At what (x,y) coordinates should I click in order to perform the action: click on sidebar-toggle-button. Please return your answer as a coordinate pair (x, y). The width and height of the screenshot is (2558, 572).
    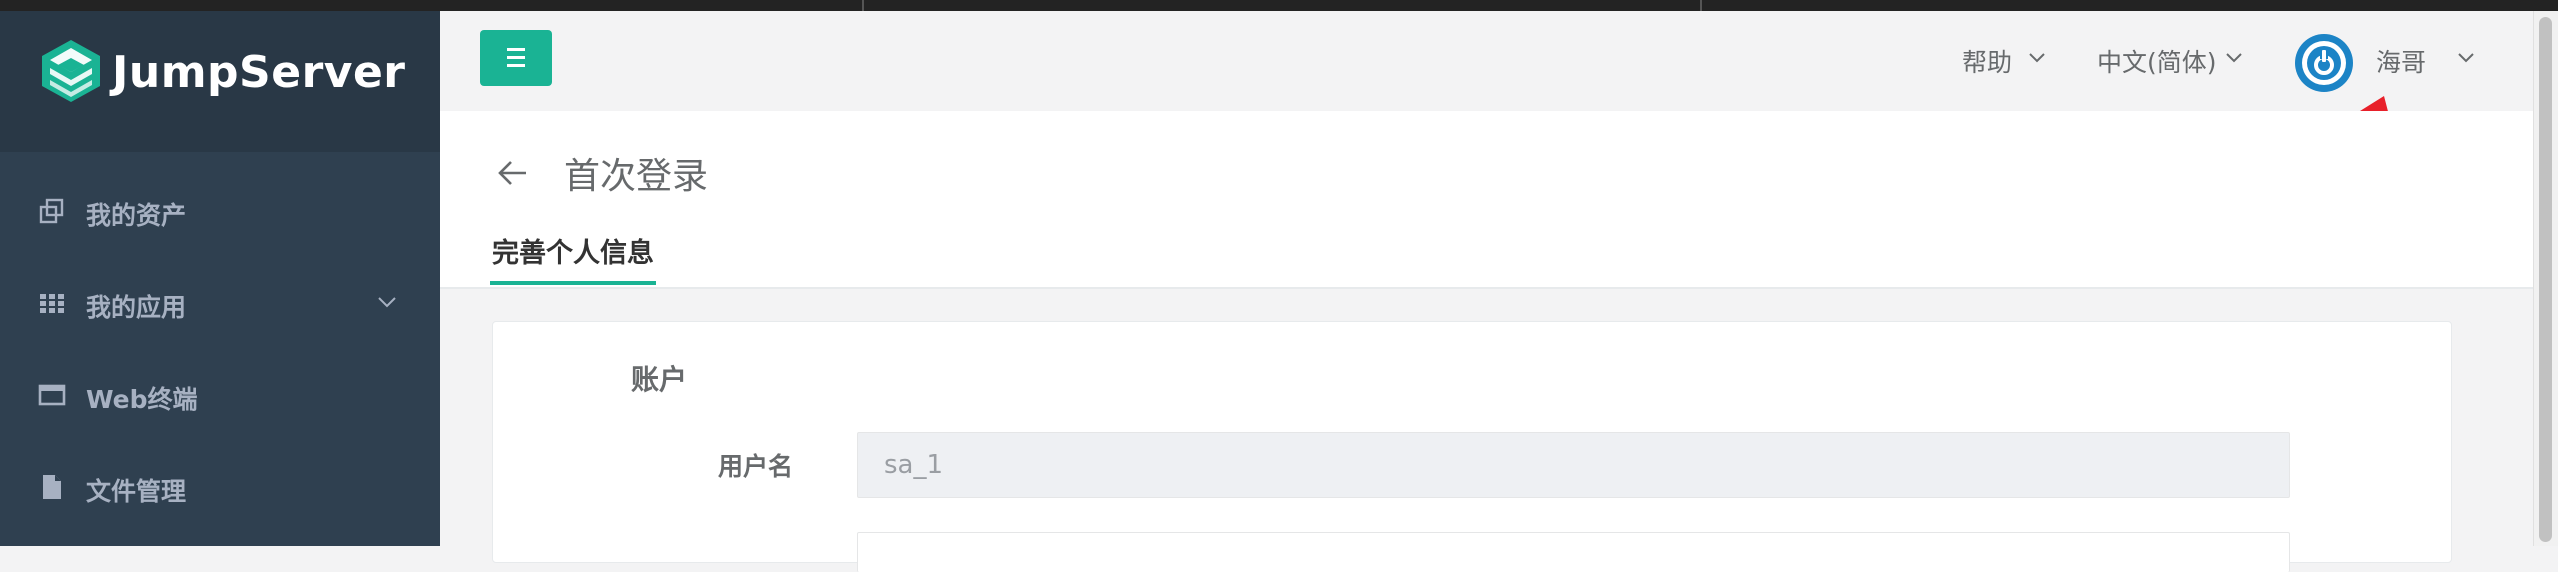
    Looking at the image, I should click on (516, 58).